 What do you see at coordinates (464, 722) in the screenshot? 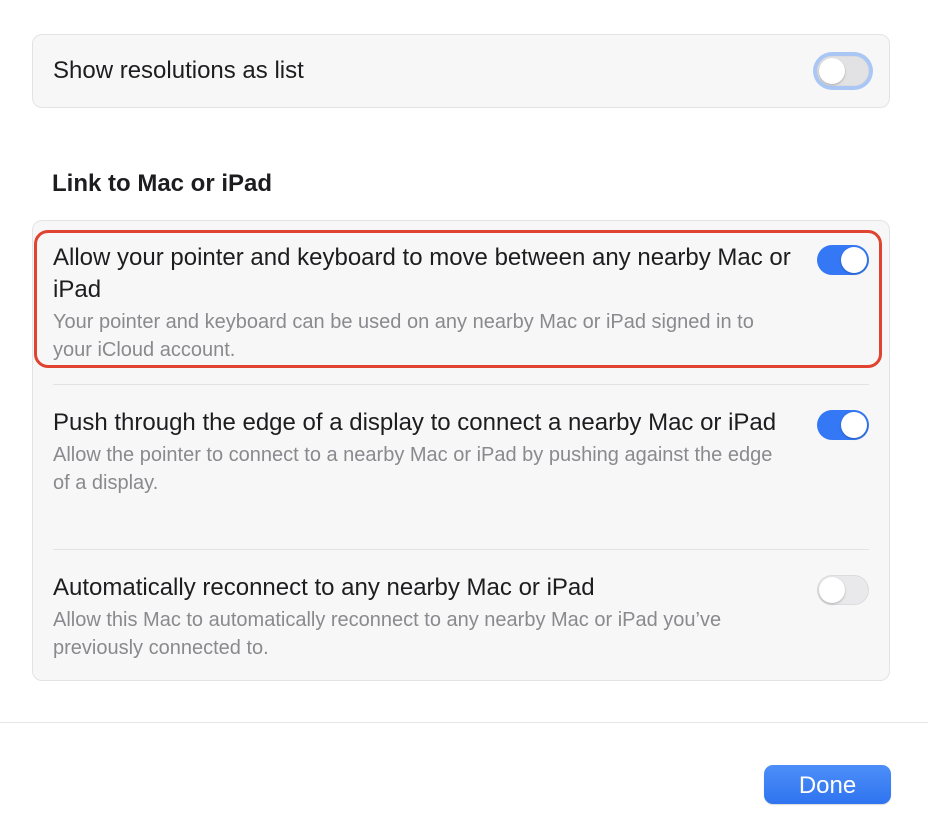
I see `footer-divider` at bounding box center [464, 722].